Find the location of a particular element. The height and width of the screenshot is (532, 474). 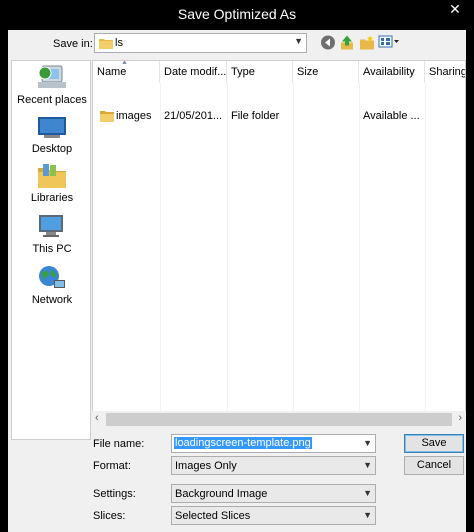

sort-ascending-icon: ▲ is located at coordinates (124, 63).